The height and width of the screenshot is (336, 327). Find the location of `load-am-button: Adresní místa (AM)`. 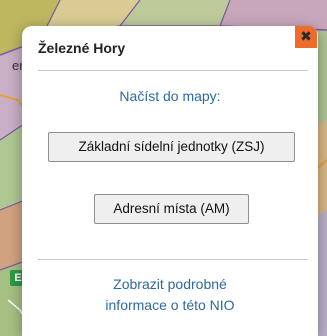

load-am-button: Adresní místa (AM) is located at coordinates (171, 209).